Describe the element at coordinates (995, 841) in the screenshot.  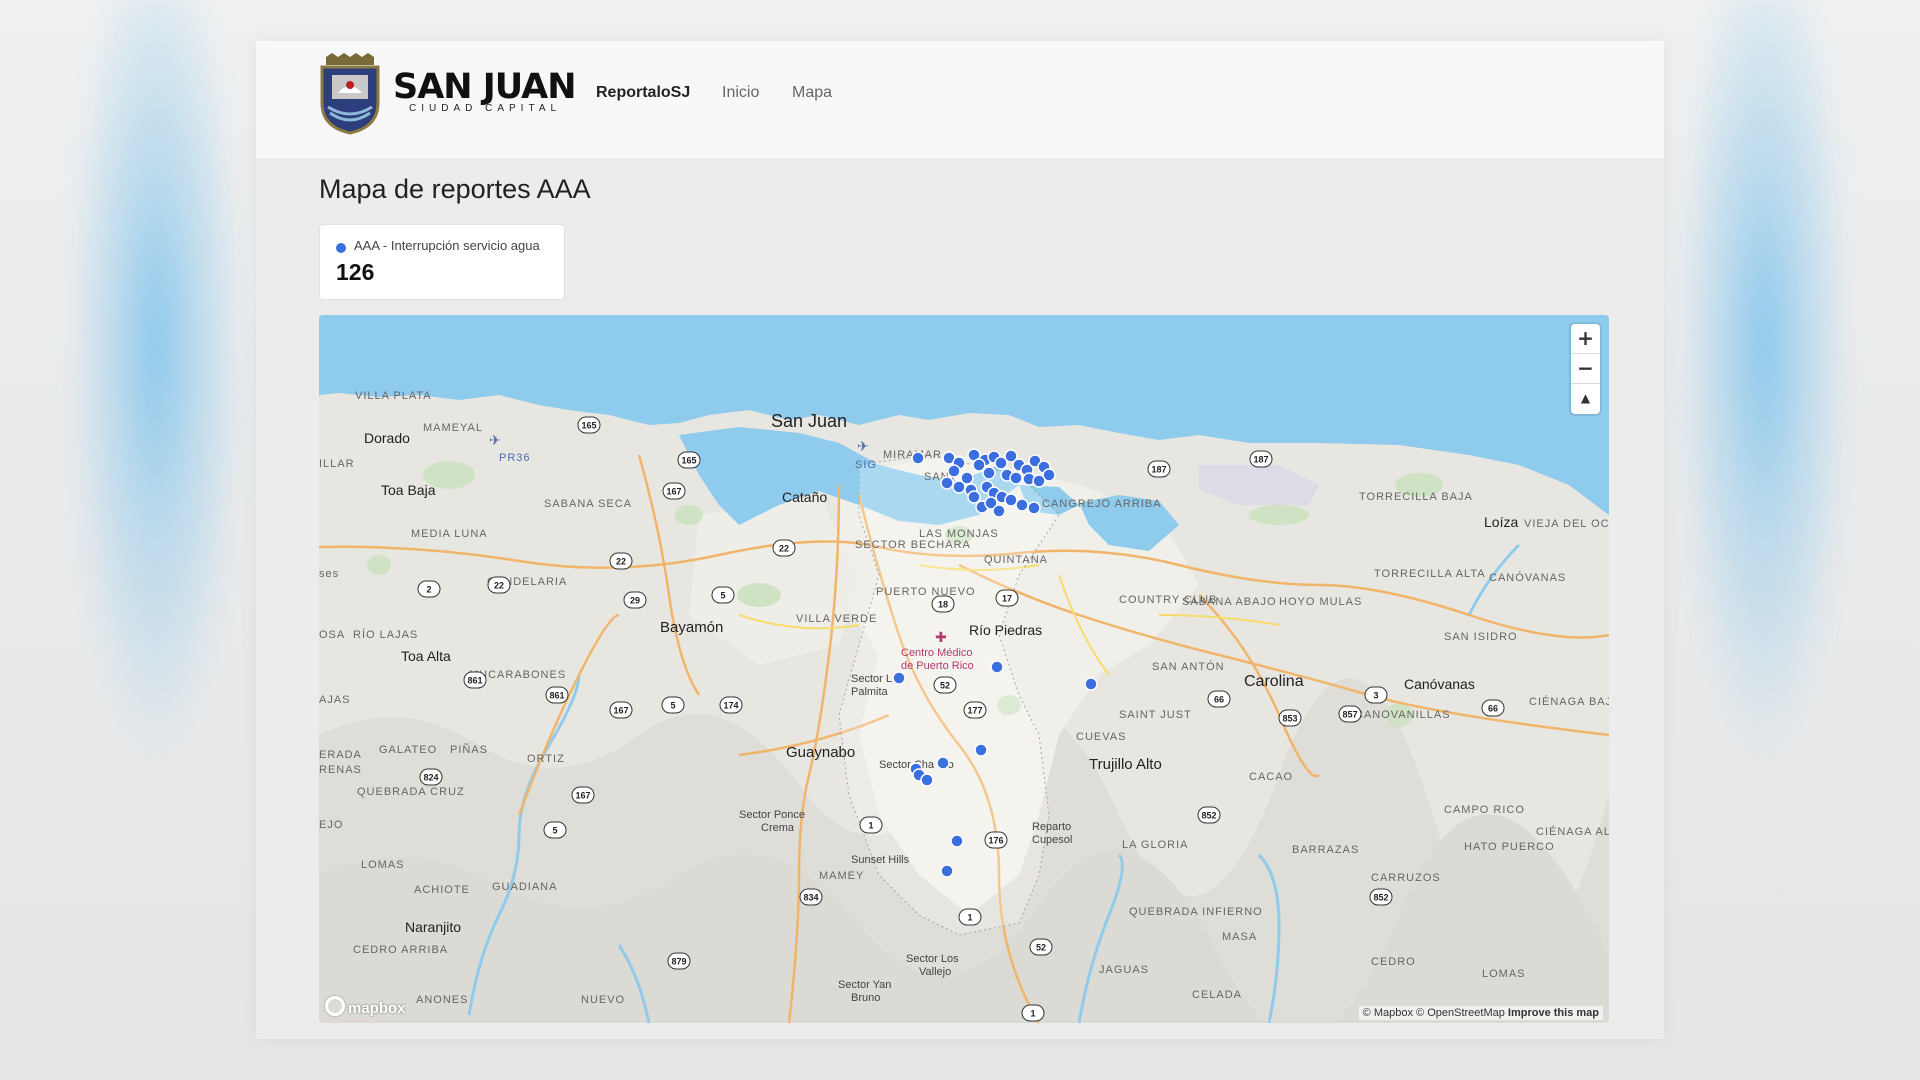
I see `svg-text: 176` at that location.